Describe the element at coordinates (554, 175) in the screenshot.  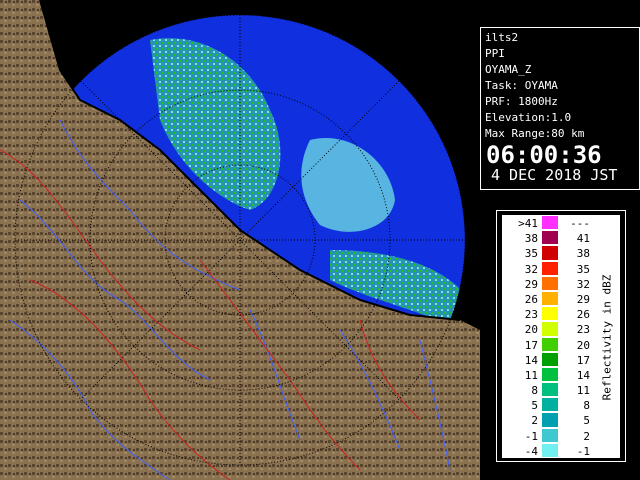
I see `scan-date: 4 DEC 2018 JST` at that location.